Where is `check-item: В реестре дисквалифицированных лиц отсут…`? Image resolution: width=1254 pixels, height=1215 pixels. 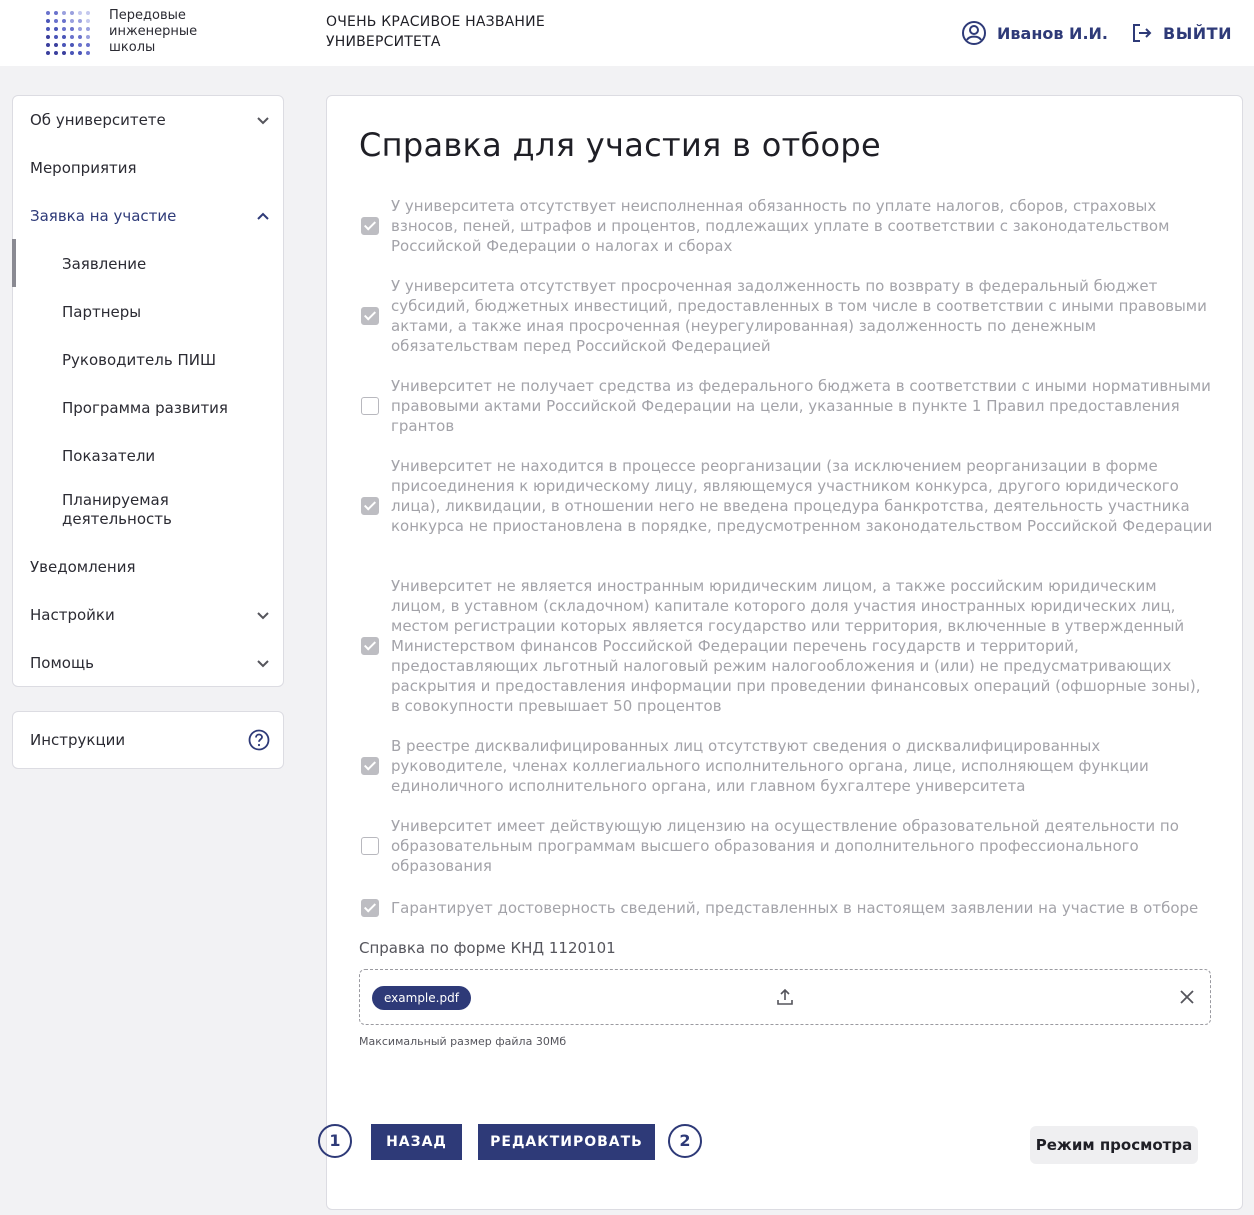 check-item: В реестре дисквалифицированных лиц отсут… is located at coordinates (784, 766).